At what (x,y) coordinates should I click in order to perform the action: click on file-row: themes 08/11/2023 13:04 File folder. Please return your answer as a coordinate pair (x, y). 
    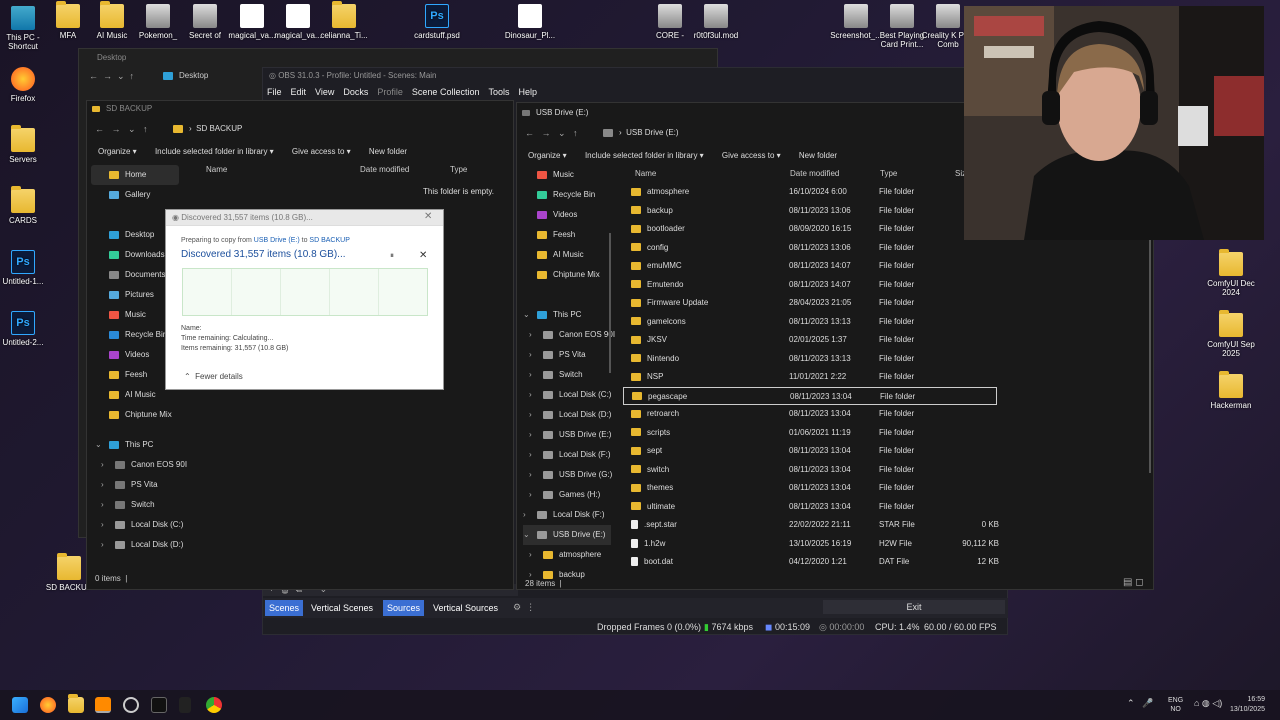
    Looking at the image, I should click on (813, 488).